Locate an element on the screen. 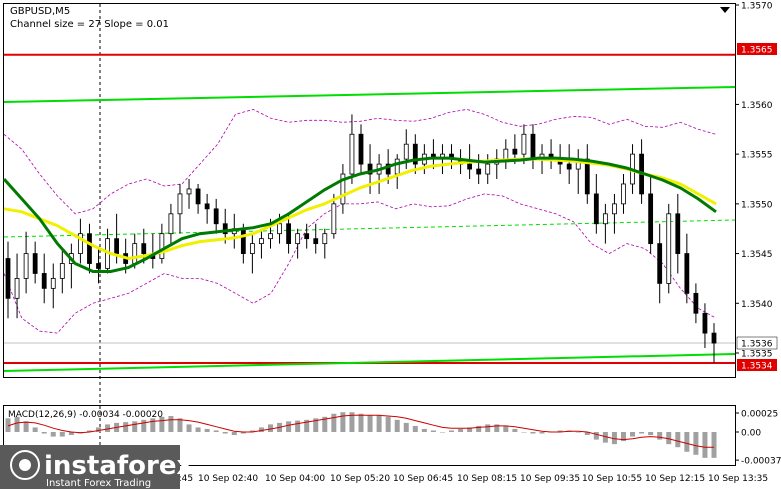 The image size is (781, 489). price-tick-label: 1.3555 is located at coordinates (757, 156).